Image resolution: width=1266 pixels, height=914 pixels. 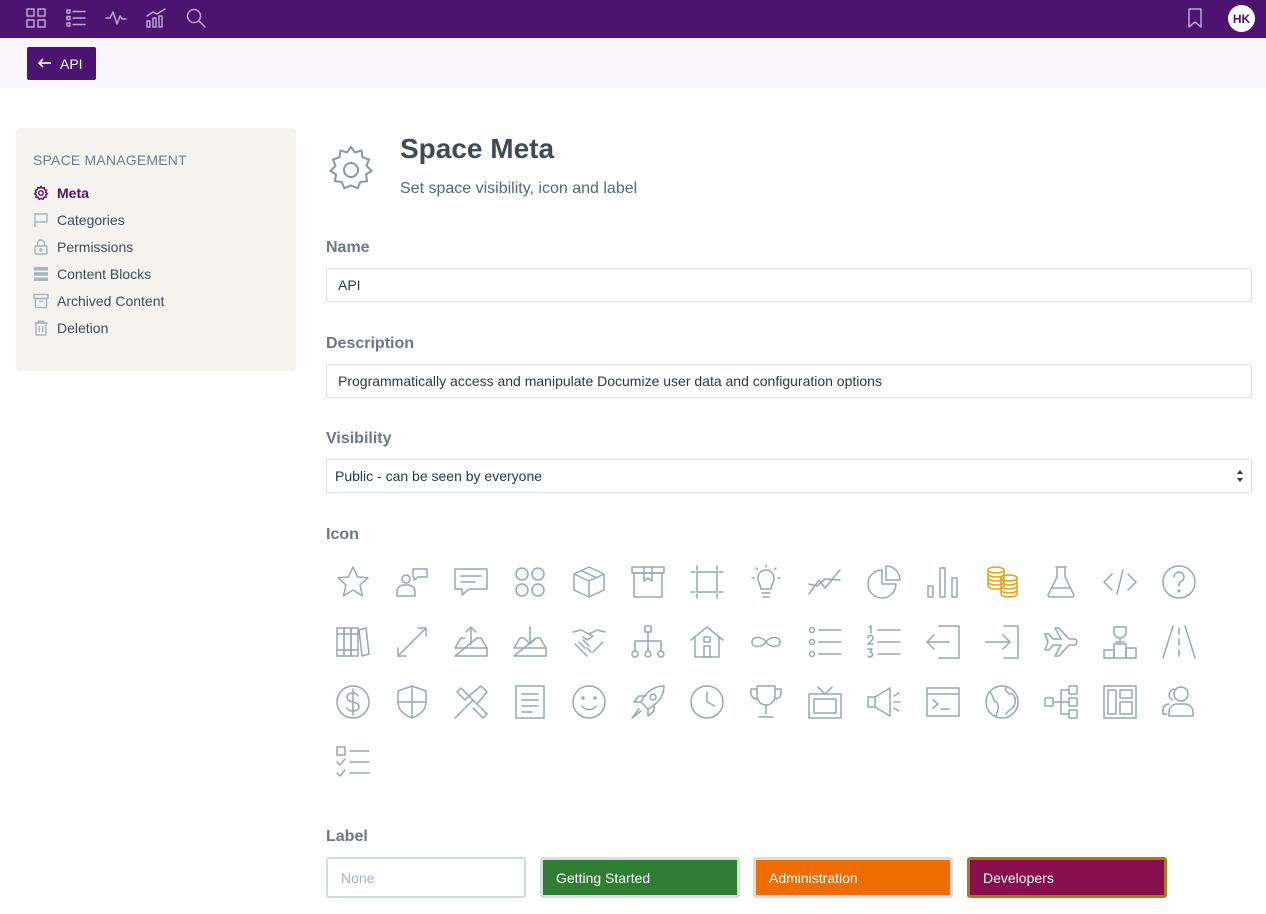 What do you see at coordinates (439, 476) in the screenshot?
I see `visibility-value: Public - can be seen by everyone` at bounding box center [439, 476].